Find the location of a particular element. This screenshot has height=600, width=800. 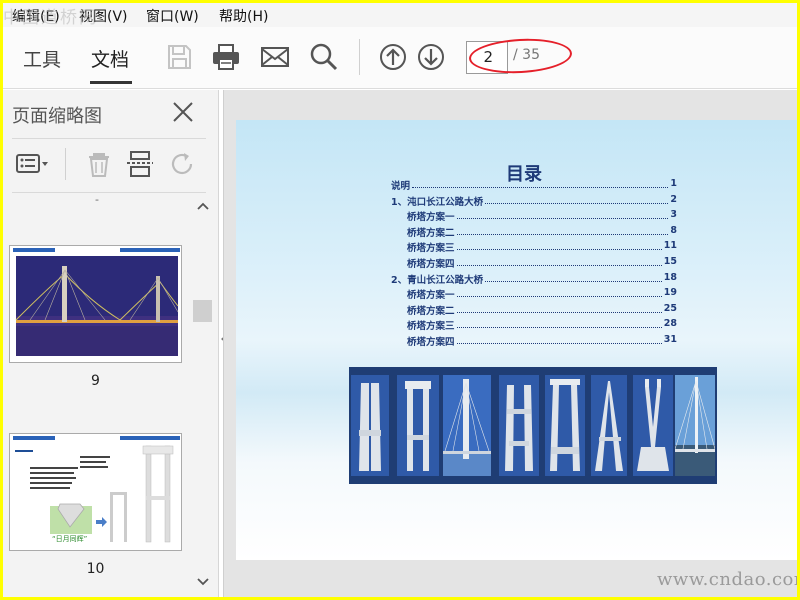

toc-entry-page: 31 is located at coordinates (670, 339).